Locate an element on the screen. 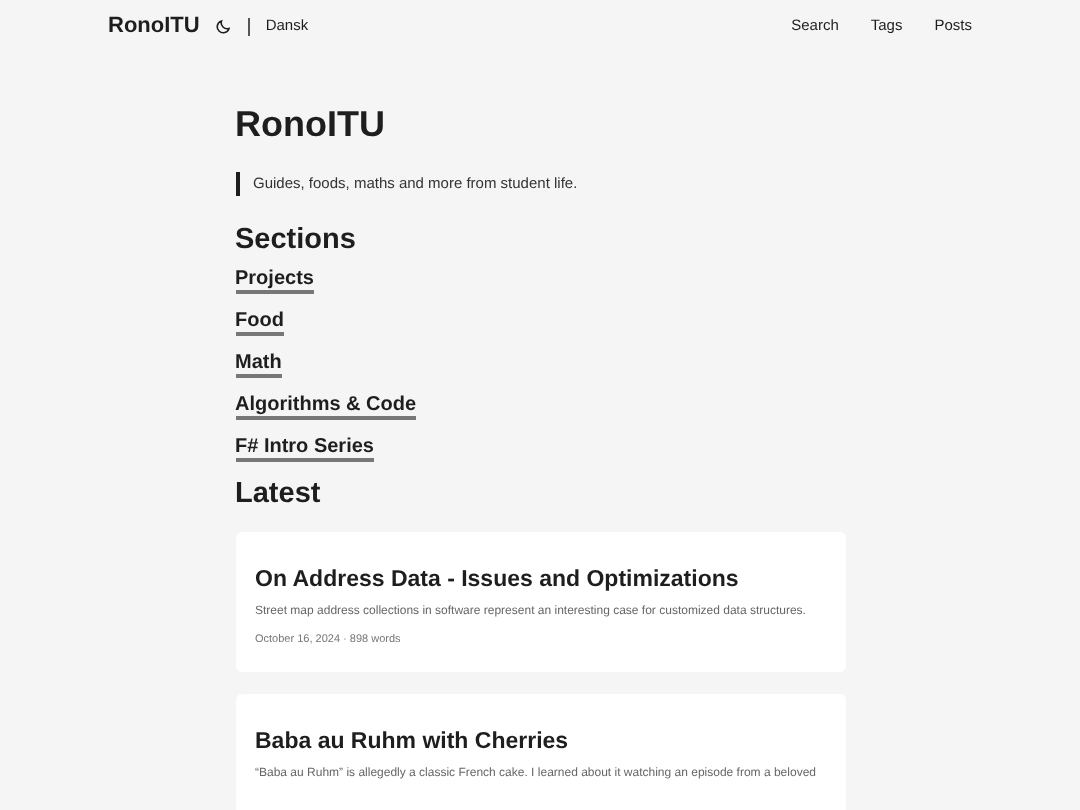 The height and width of the screenshot is (810, 1080). profile-title: RonoITU is located at coordinates (311, 126).